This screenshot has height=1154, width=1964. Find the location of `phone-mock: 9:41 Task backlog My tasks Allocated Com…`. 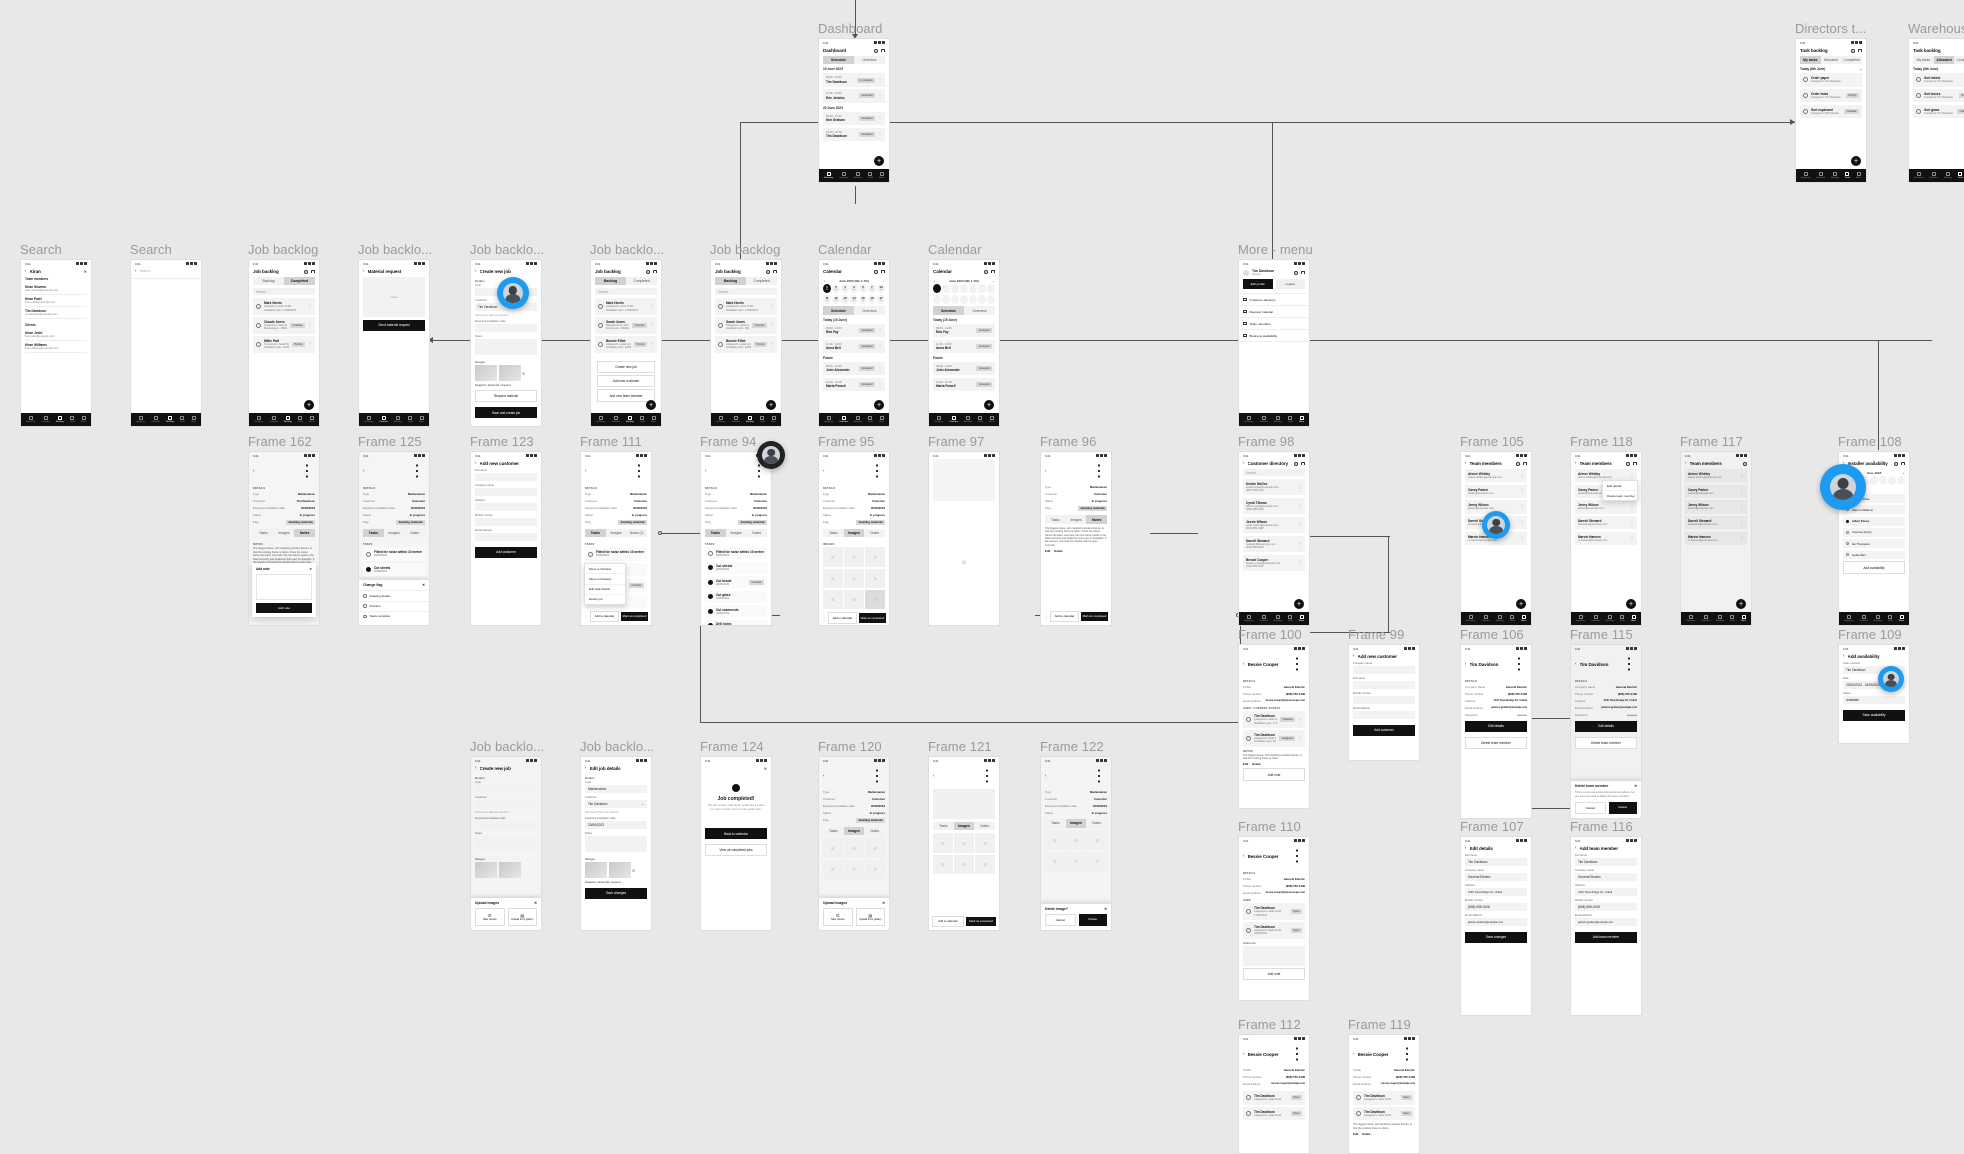

phone-mock: 9:41 Task backlog My tasks Allocated Com… is located at coordinates (1831, 110).